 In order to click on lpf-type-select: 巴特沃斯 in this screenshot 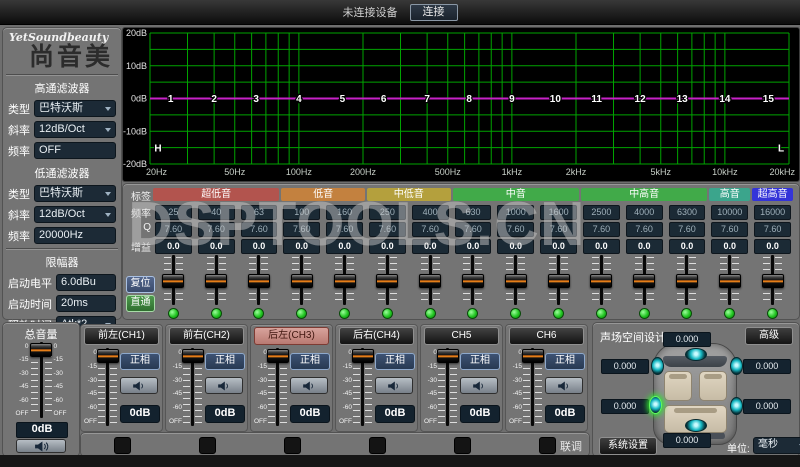, I will do `click(75, 193)`.